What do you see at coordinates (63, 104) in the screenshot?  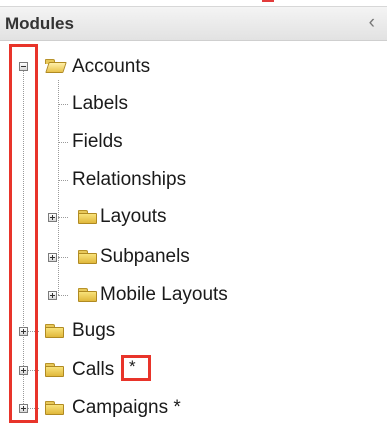 I see `tree-branch-labels` at bounding box center [63, 104].